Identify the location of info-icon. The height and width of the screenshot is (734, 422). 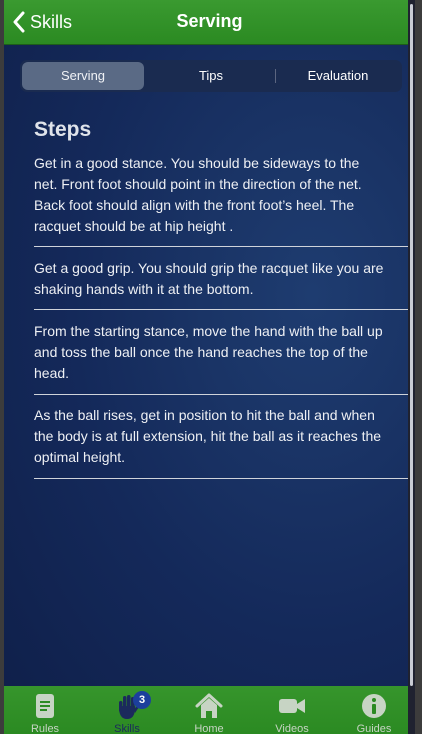
(374, 706).